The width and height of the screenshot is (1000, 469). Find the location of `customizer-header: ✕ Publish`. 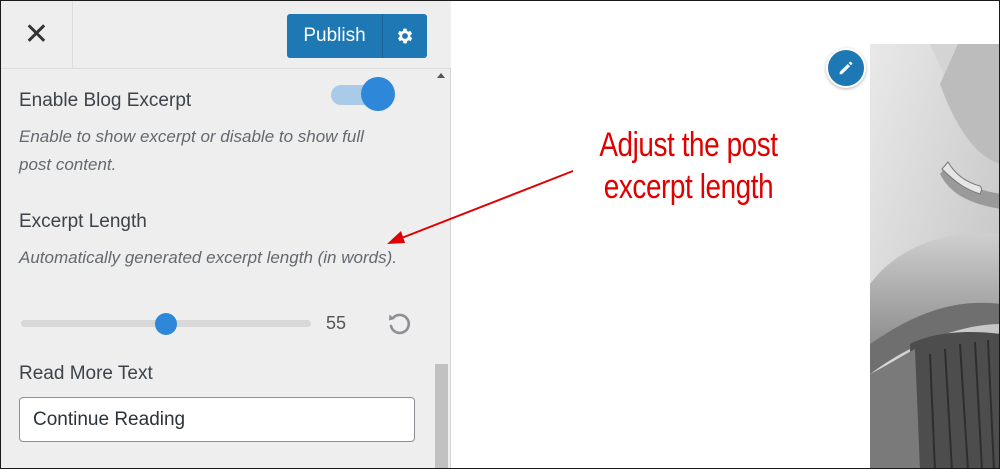

customizer-header: ✕ Publish is located at coordinates (226, 35).